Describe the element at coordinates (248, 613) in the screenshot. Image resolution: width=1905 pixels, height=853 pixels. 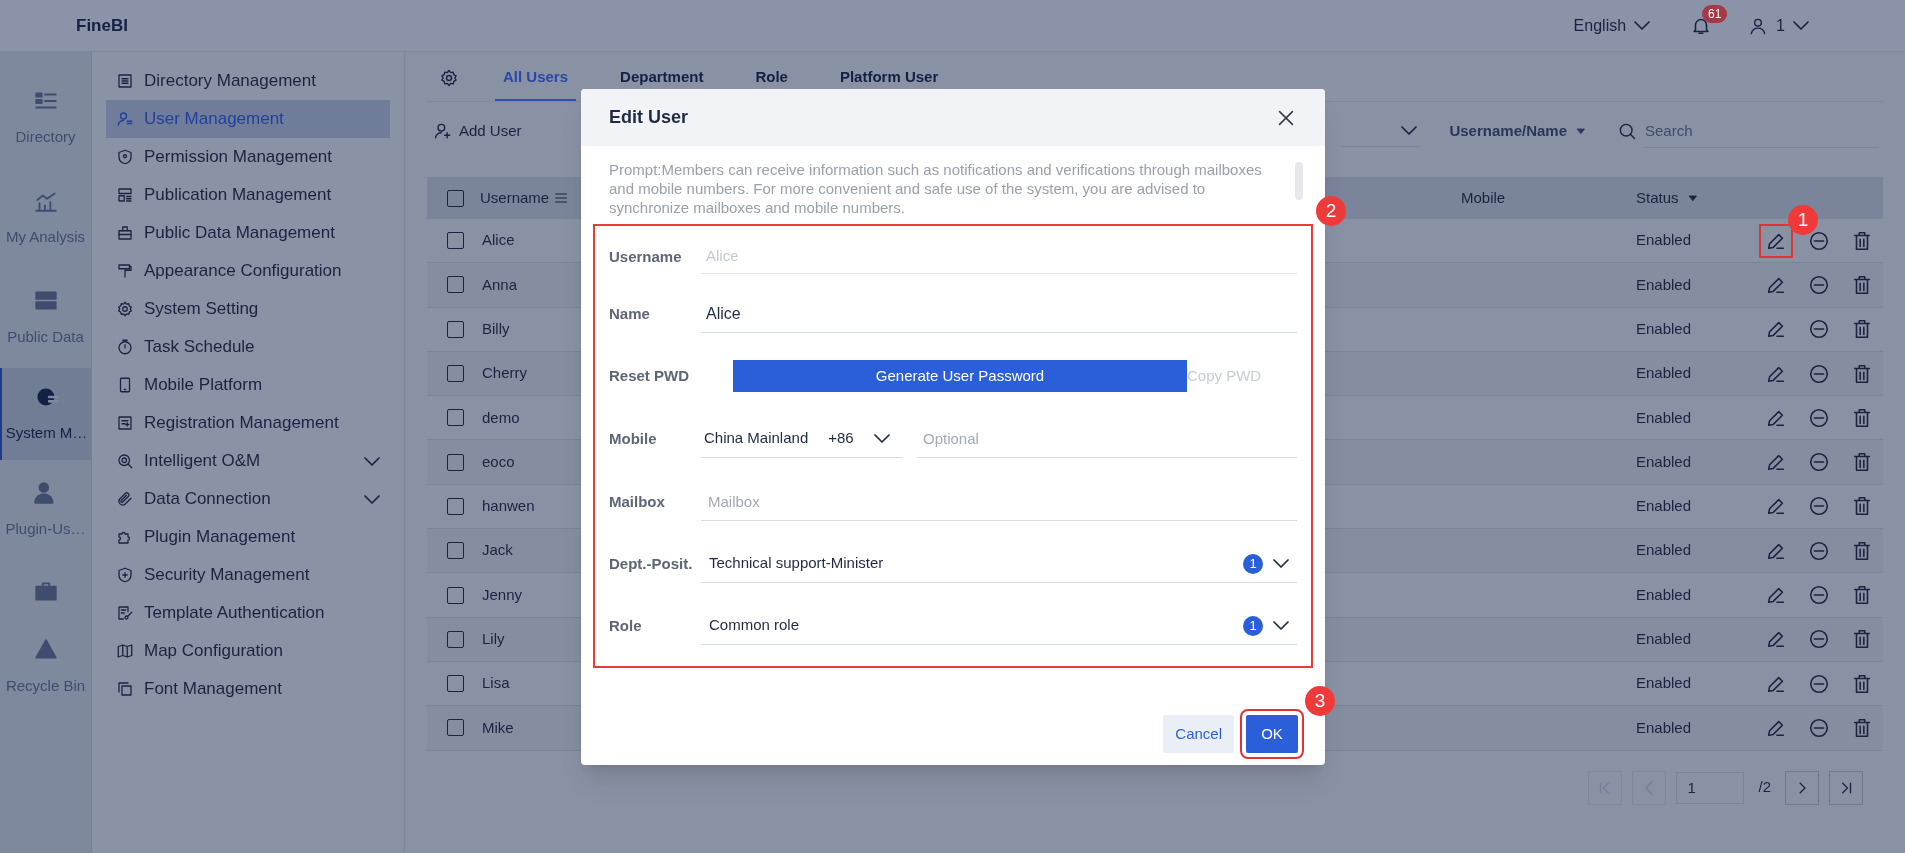
I see `nav-item: Template Authentication` at that location.